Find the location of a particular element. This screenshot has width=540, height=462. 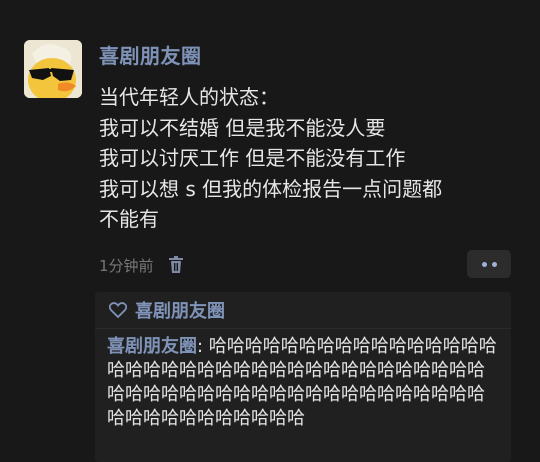

comment-author: 喜剧朋友圈 is located at coordinates (152, 346).